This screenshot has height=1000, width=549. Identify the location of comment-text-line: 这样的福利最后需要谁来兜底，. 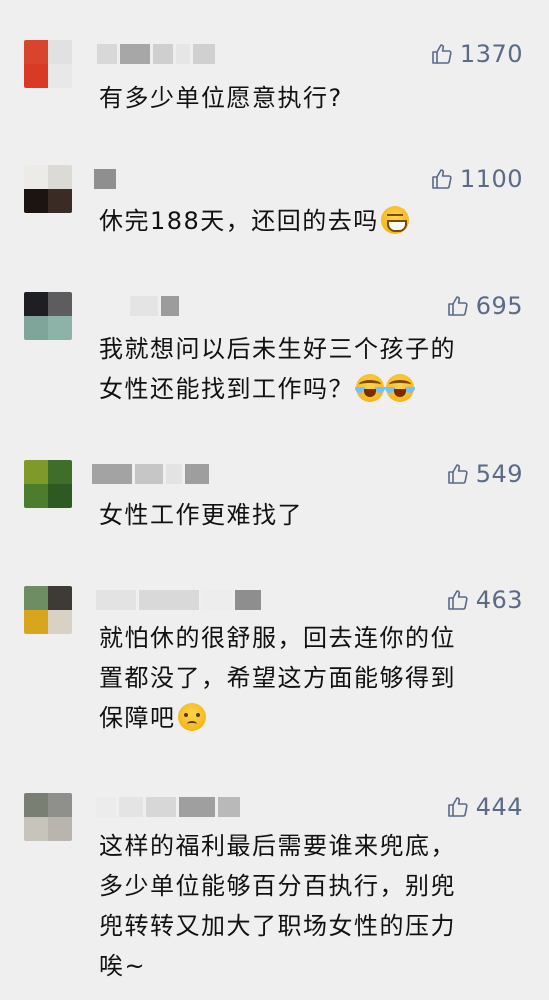
(277, 846).